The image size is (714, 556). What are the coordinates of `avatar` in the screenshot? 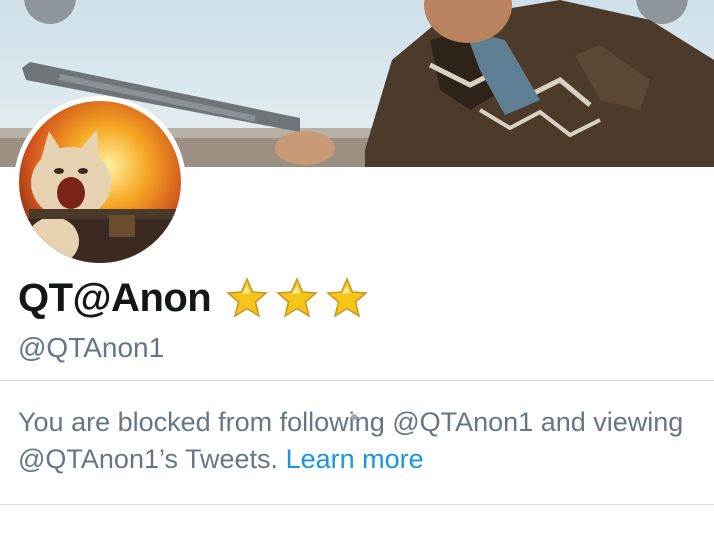 It's located at (100, 182).